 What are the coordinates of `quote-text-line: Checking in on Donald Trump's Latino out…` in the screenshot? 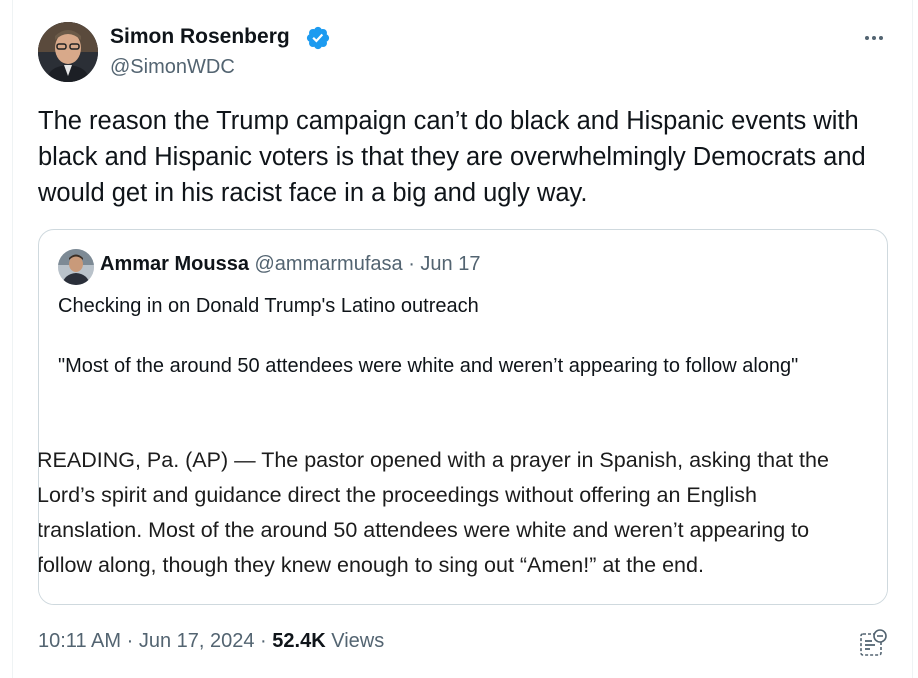 It's located at (268, 306).